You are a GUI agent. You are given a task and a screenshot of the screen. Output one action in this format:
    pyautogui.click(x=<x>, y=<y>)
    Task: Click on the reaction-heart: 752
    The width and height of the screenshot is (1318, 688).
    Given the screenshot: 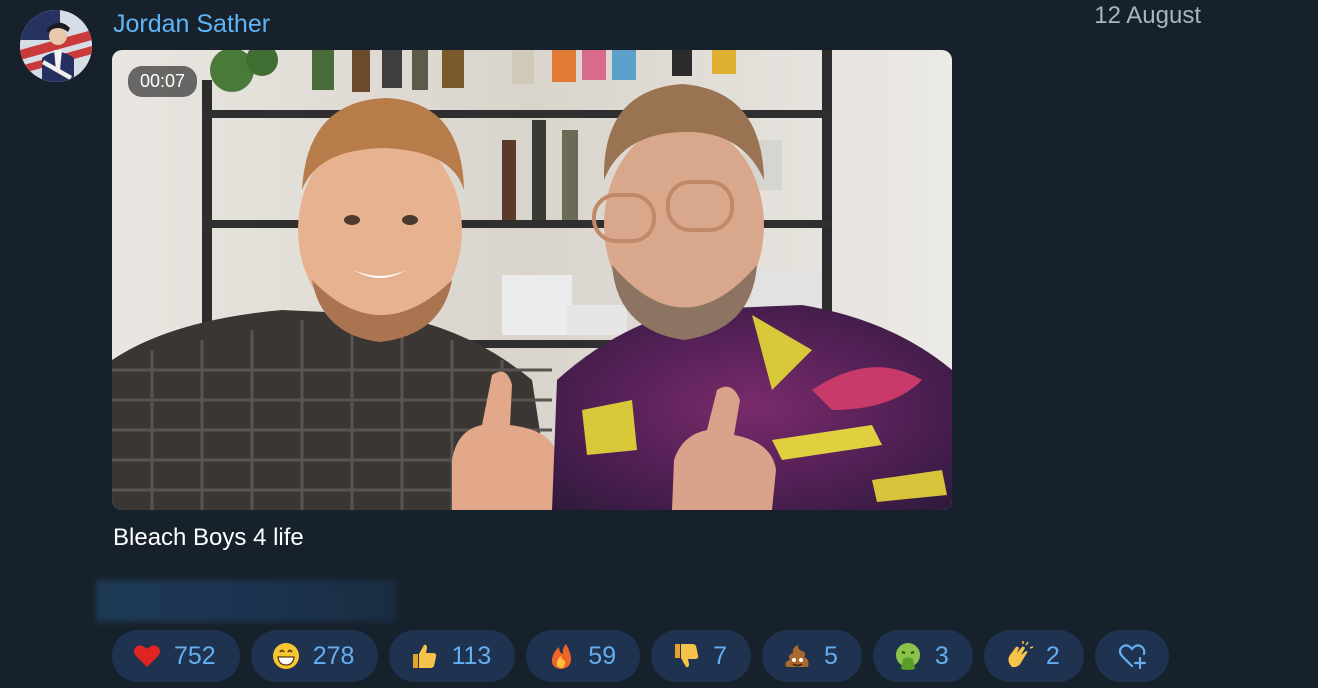 What is the action you would take?
    pyautogui.click(x=176, y=656)
    